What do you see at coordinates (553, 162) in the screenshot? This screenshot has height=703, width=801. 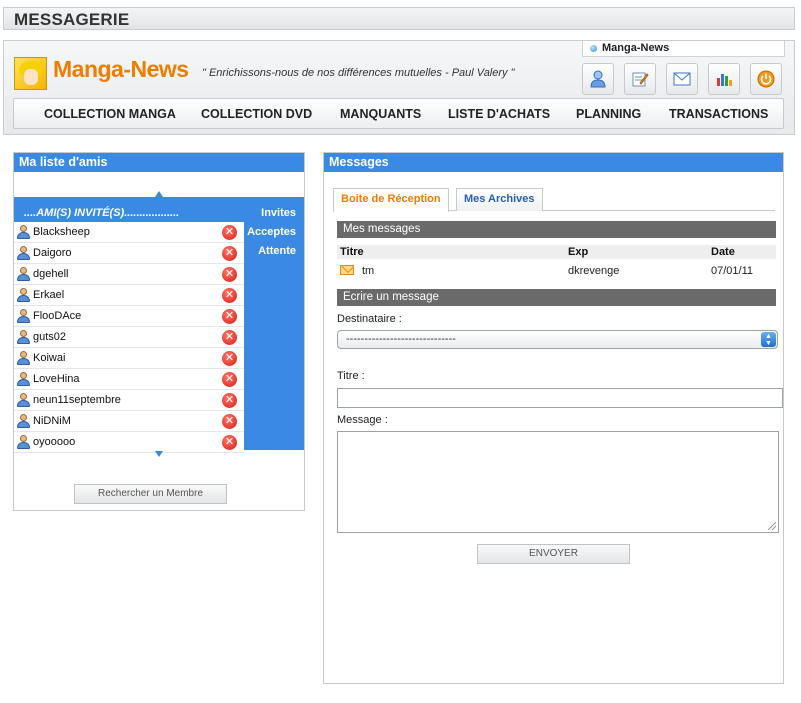 I see `messages-panel-title: Messages` at bounding box center [553, 162].